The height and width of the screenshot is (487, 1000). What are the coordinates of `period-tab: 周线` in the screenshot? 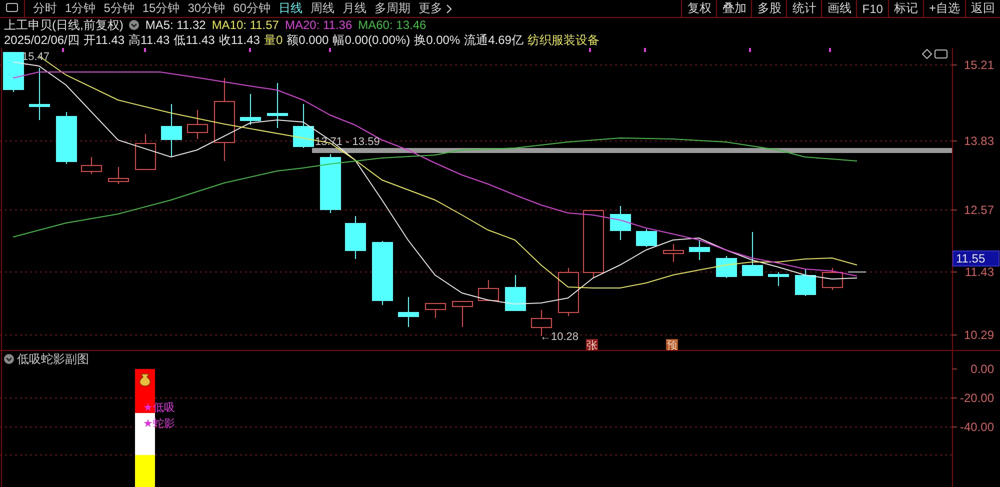 It's located at (322, 8).